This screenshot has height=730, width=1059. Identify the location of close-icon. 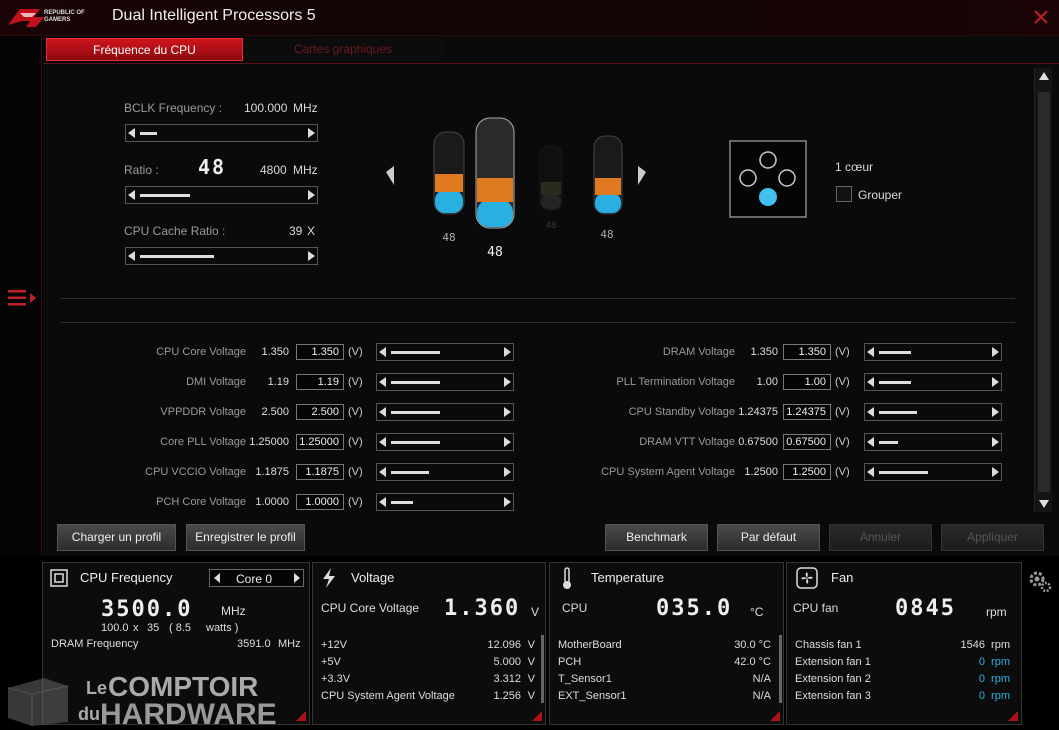
(1041, 17).